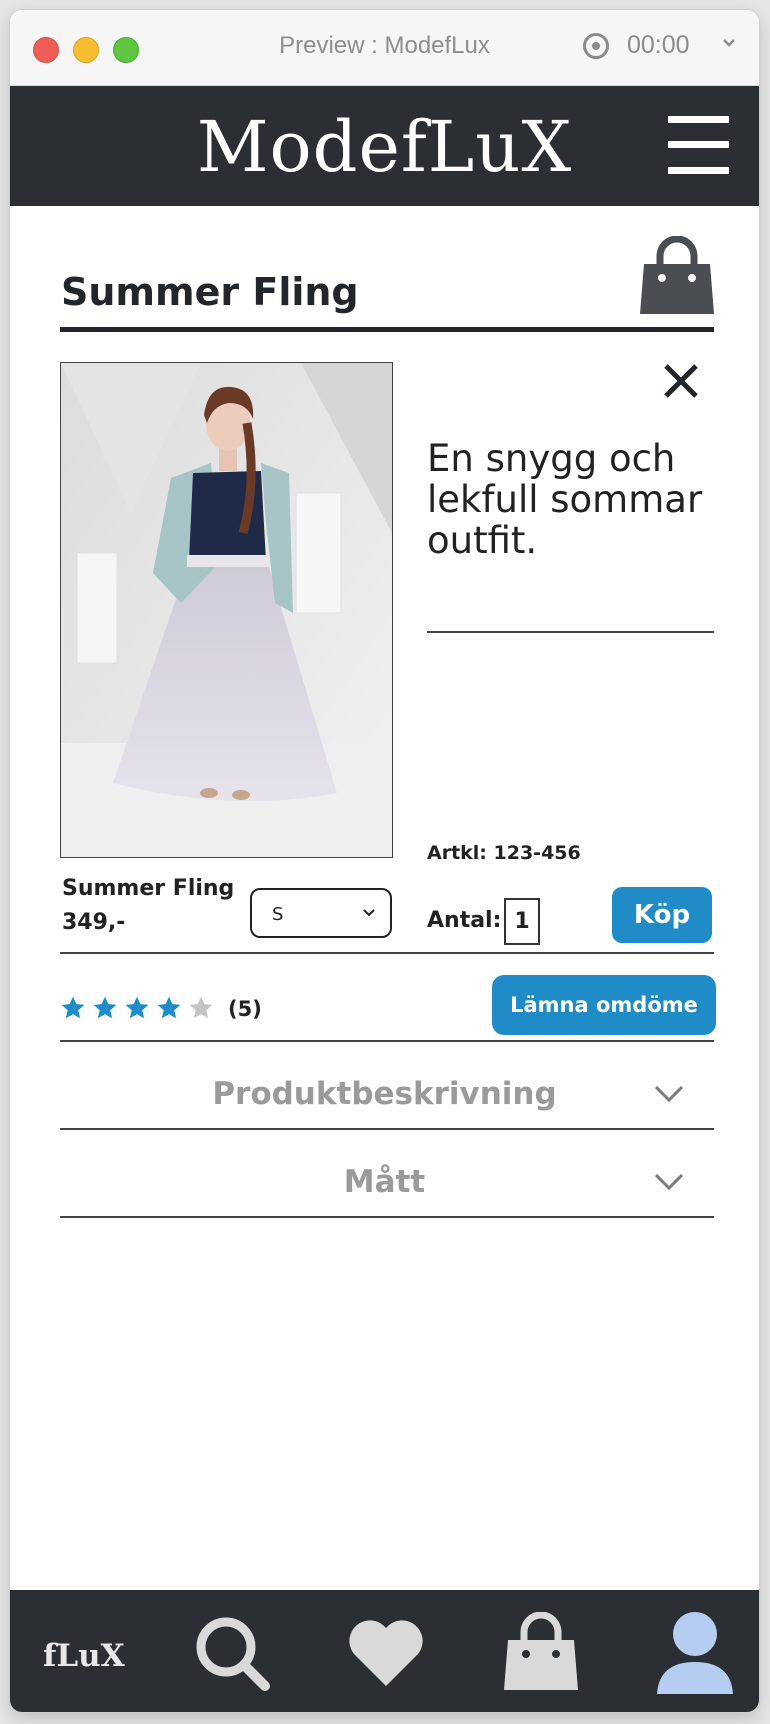  Describe the element at coordinates (278, 914) in the screenshot. I see `size-select-value: S` at that location.